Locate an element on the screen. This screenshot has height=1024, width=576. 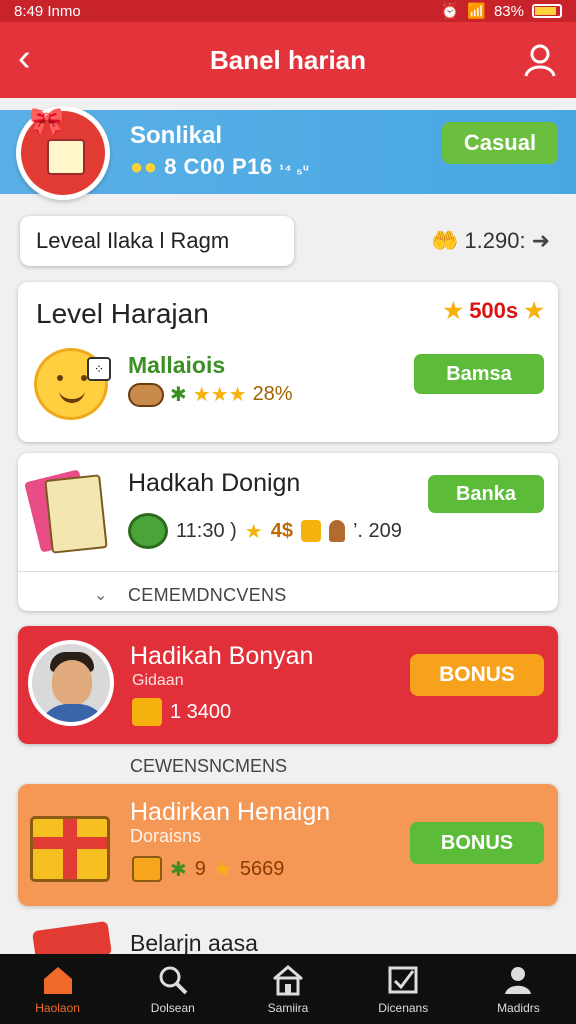
avatar-face is located at coordinates (72, 683).